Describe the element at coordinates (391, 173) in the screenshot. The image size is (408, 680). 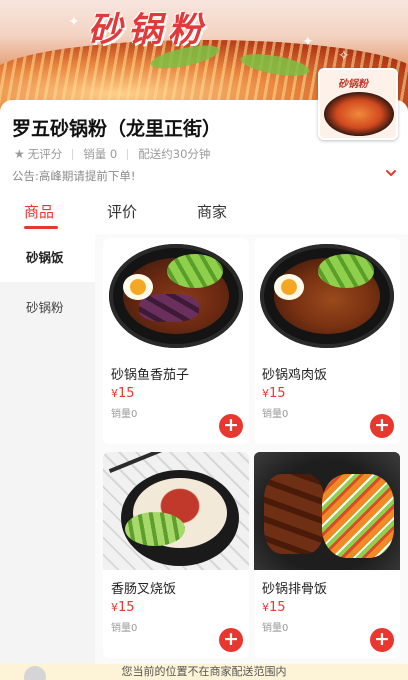
I see `chevron-down-icon` at that location.